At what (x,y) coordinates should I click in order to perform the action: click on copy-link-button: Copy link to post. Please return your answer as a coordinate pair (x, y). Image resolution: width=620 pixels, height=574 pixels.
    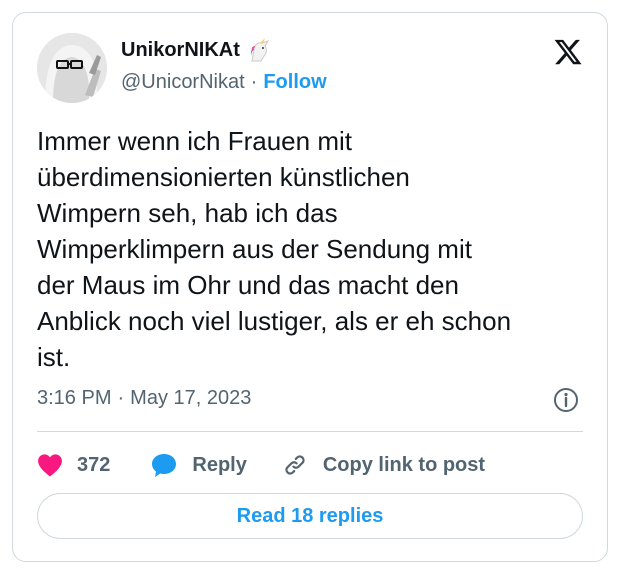
    Looking at the image, I should click on (383, 465).